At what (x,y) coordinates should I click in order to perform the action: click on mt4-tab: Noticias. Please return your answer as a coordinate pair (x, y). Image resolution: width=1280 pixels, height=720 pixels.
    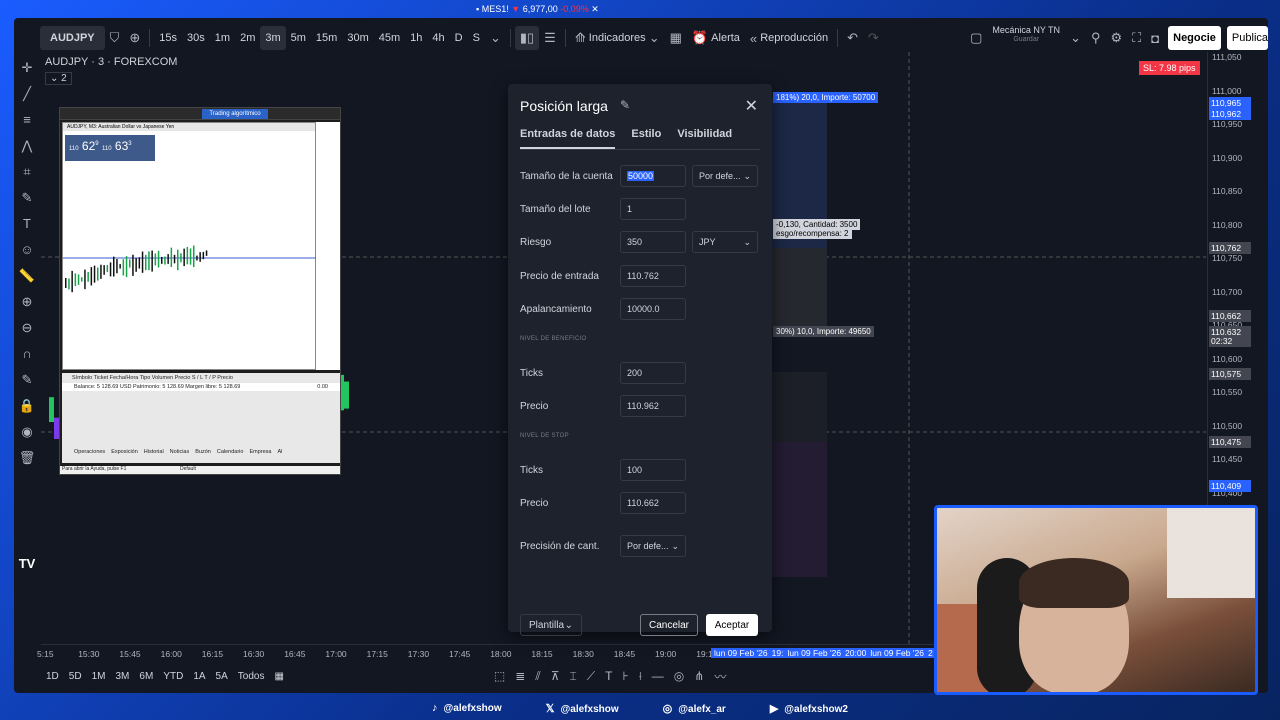
    Looking at the image, I should click on (180, 452).